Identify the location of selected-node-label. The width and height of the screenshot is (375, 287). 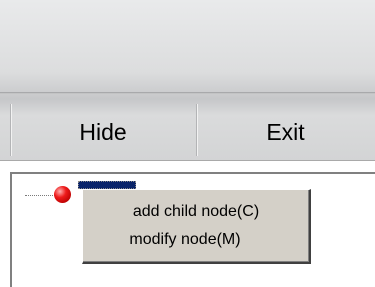
(107, 185).